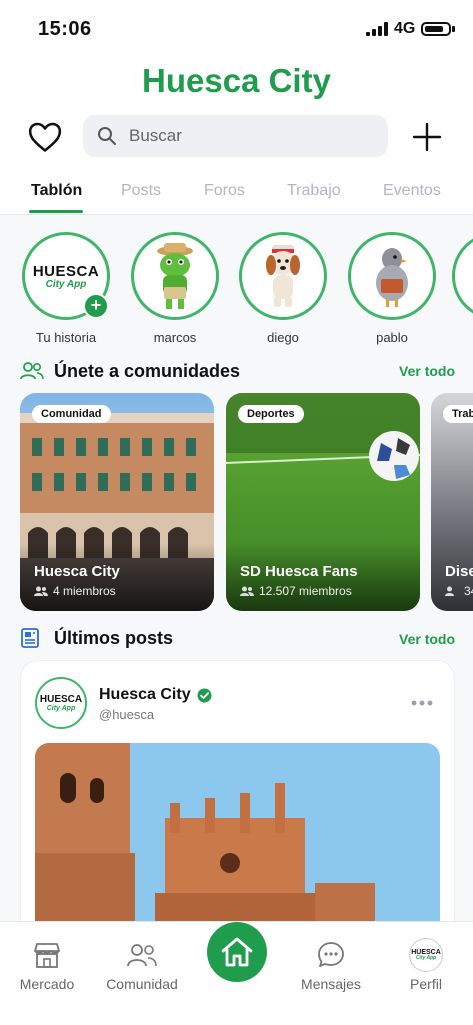 The image size is (473, 1025). I want to click on story-label: pablo, so click(392, 337).